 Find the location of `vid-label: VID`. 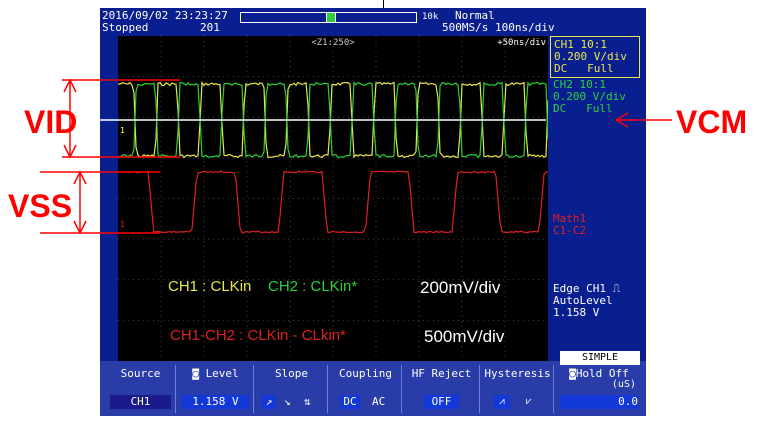

vid-label: VID is located at coordinates (51, 122).